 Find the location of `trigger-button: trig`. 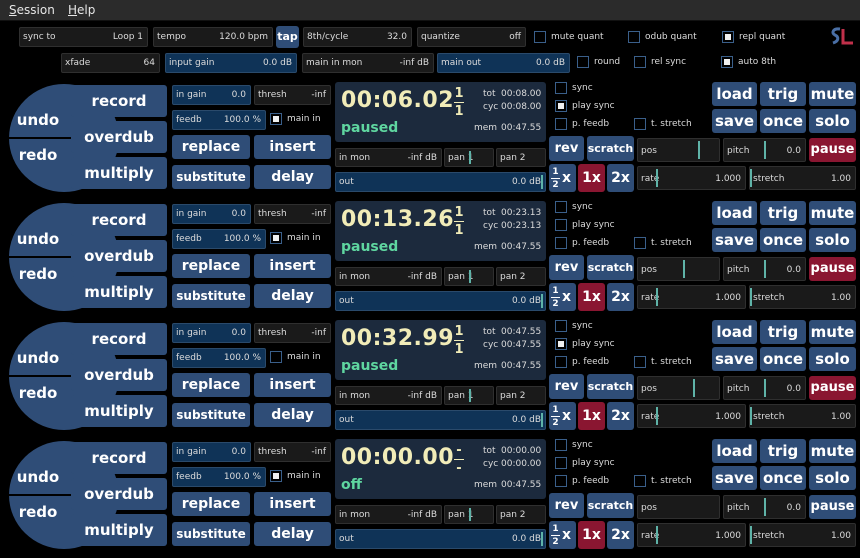

trigger-button: trig is located at coordinates (783, 332).